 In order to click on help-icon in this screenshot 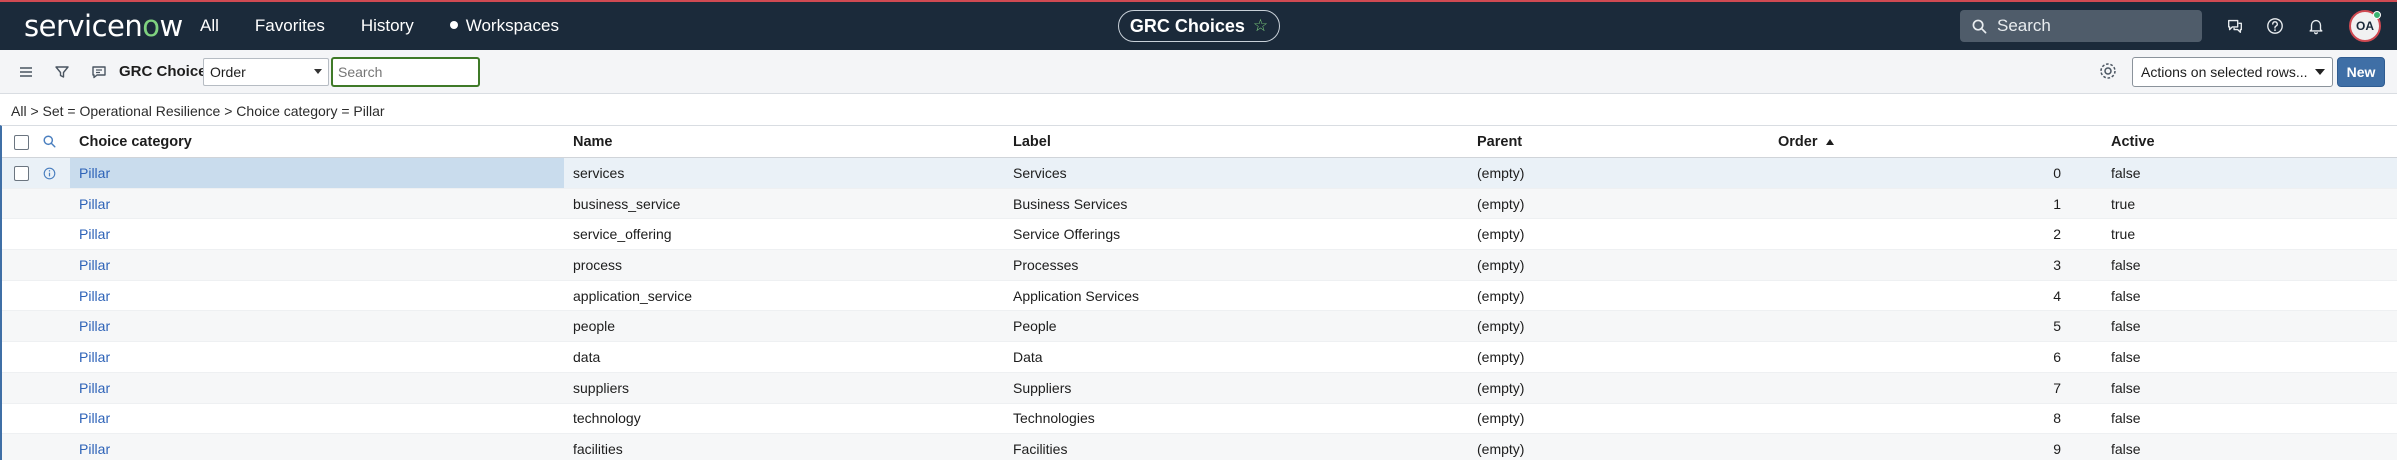, I will do `click(2275, 26)`.